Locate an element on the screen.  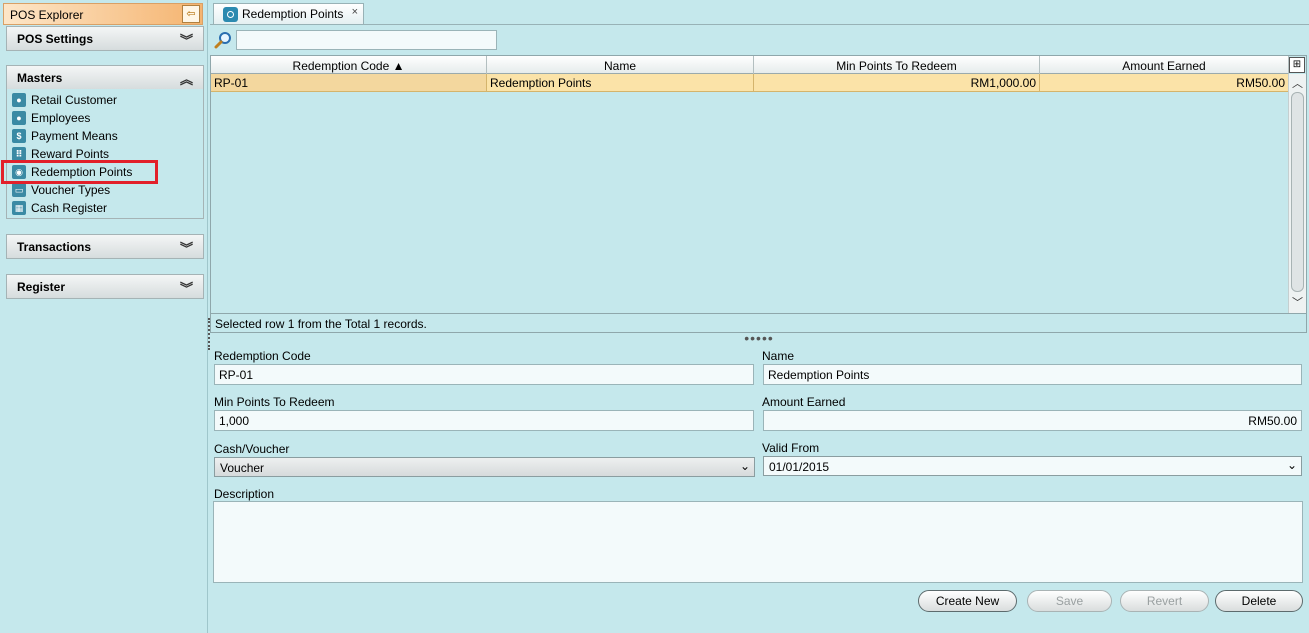
splitter-edge is located at coordinates (209, 334).